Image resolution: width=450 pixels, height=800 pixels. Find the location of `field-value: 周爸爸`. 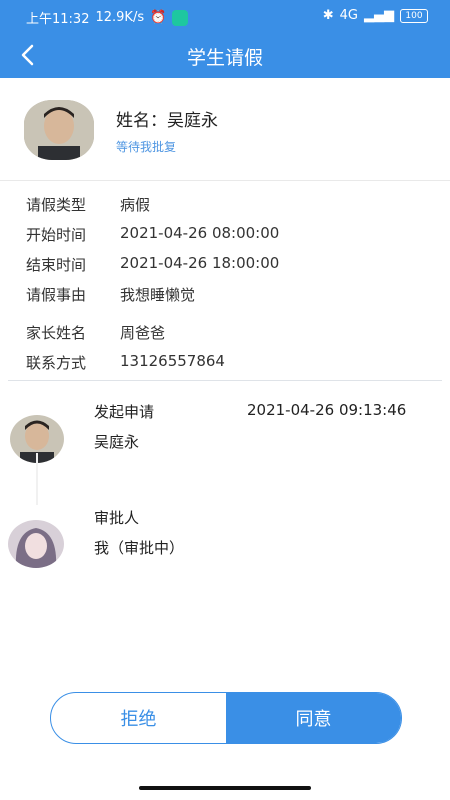

field-value: 周爸爸 is located at coordinates (143, 333).